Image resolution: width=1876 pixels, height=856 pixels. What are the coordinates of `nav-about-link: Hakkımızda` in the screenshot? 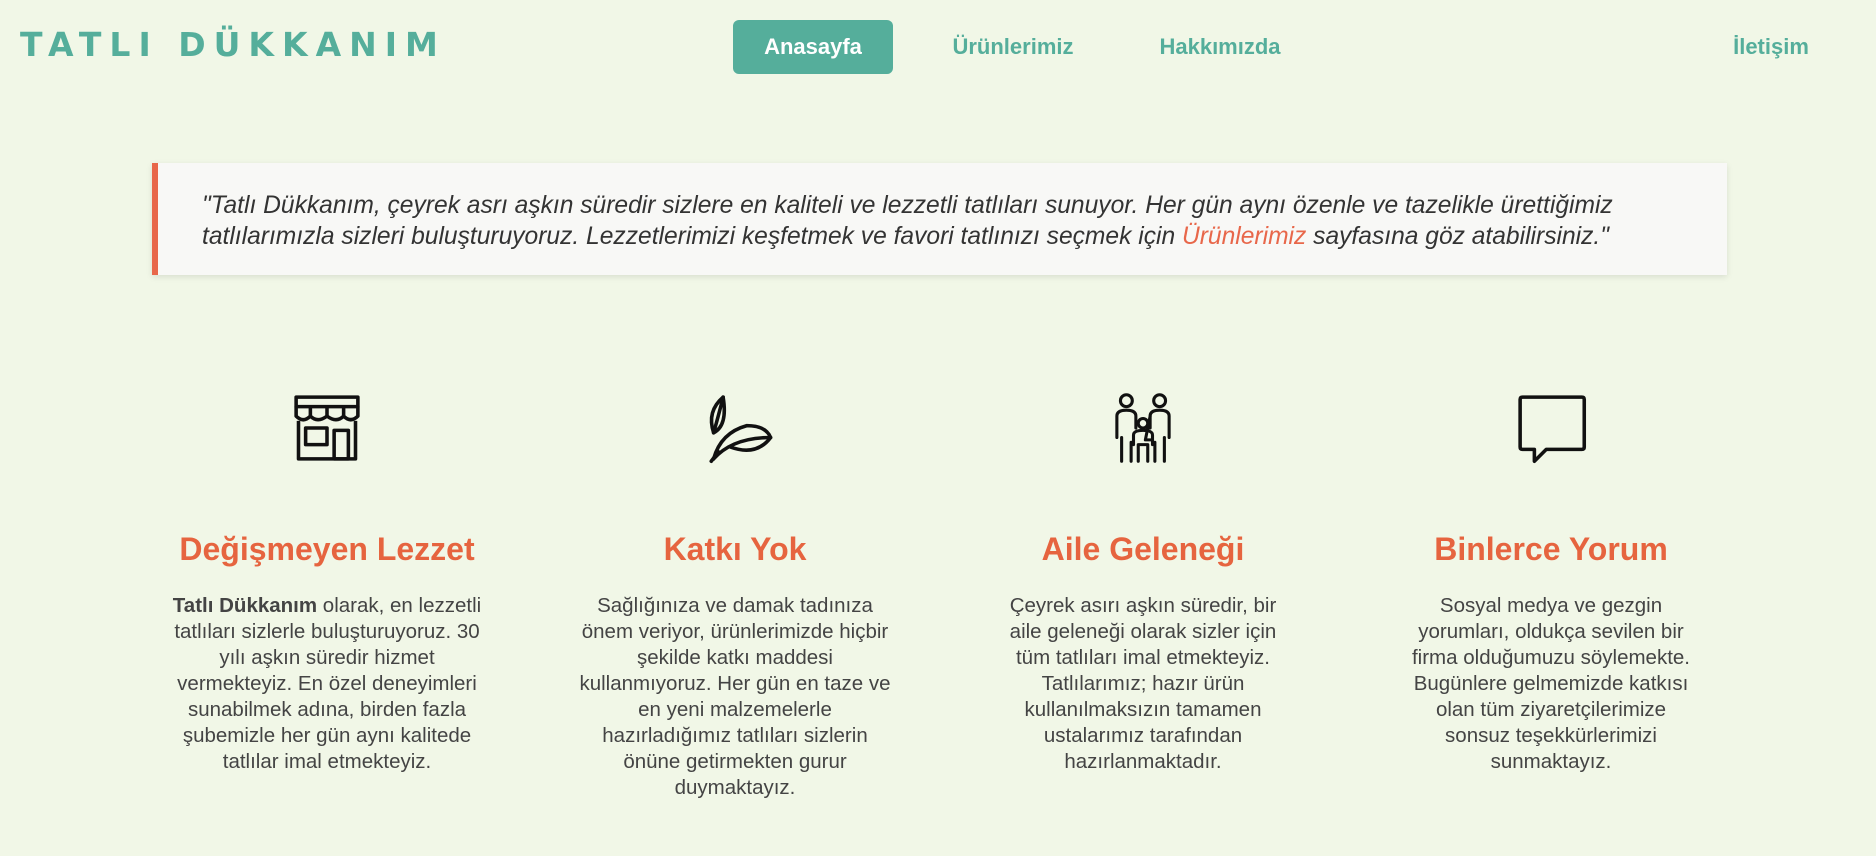 It's located at (1220, 47).